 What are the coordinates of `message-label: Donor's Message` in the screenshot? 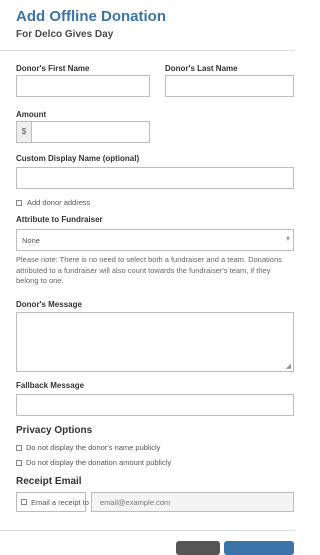 It's located at (49, 304).